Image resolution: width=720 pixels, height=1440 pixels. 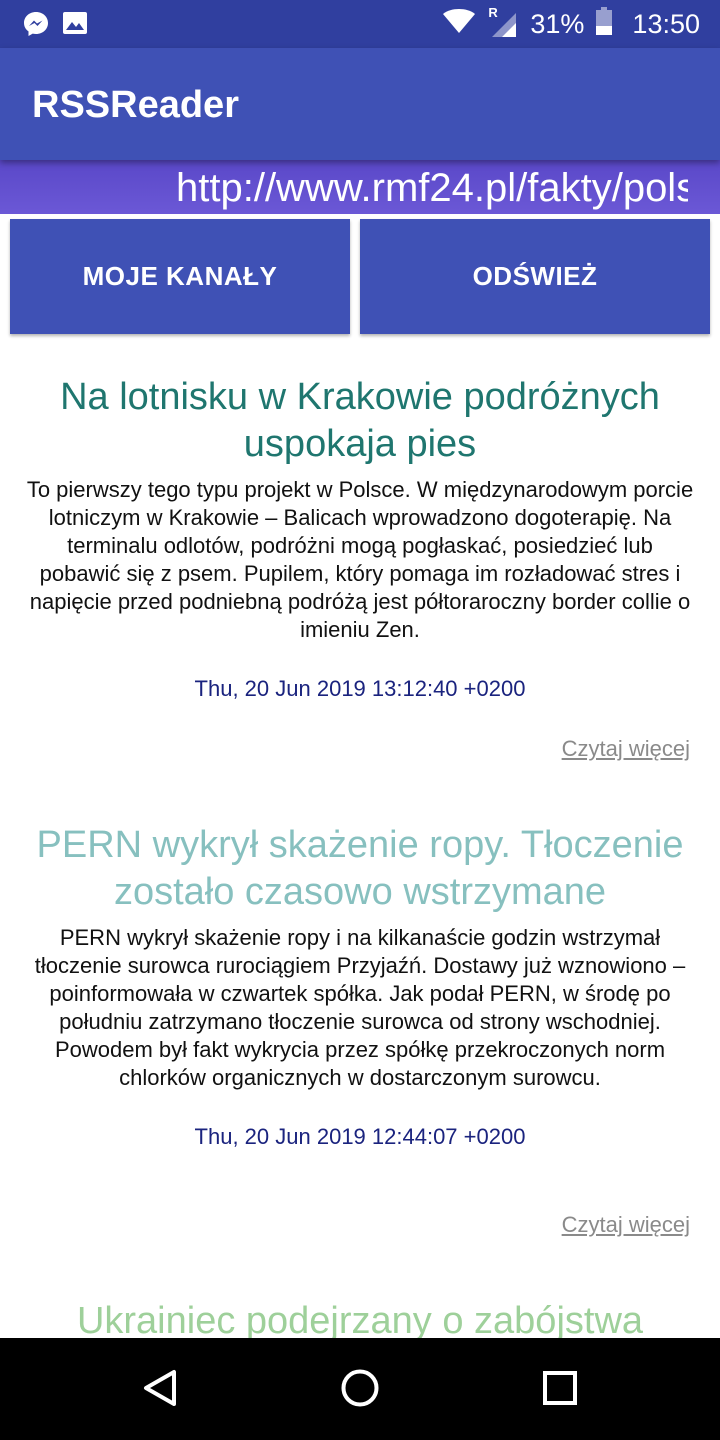 What do you see at coordinates (560, 1390) in the screenshot?
I see `recents-icon` at bounding box center [560, 1390].